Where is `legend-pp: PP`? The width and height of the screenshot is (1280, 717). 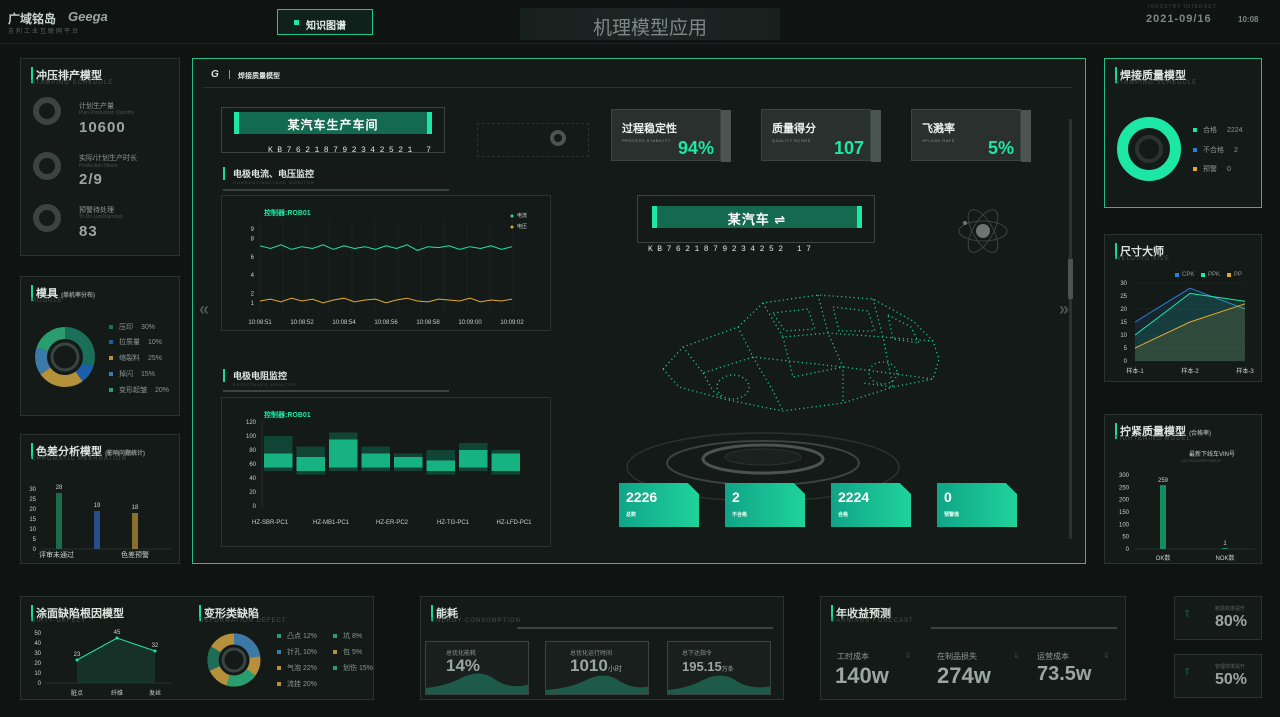
legend-pp: PP is located at coordinates (1238, 275).